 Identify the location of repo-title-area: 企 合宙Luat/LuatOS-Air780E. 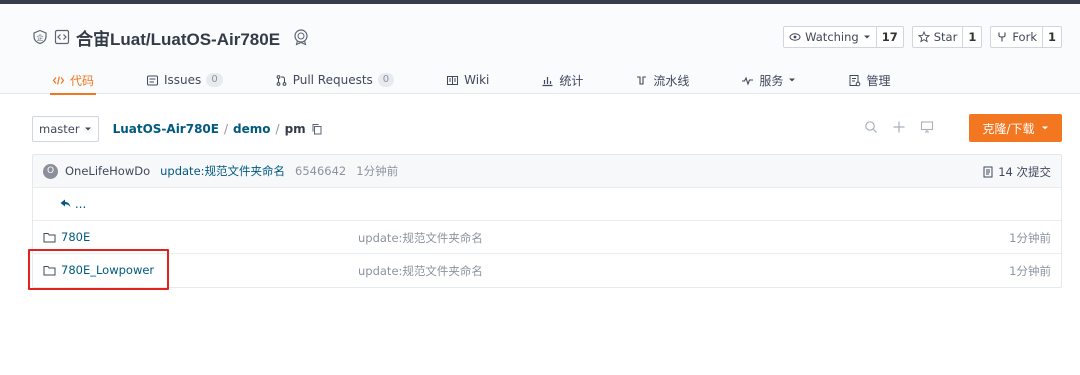
(171, 37).